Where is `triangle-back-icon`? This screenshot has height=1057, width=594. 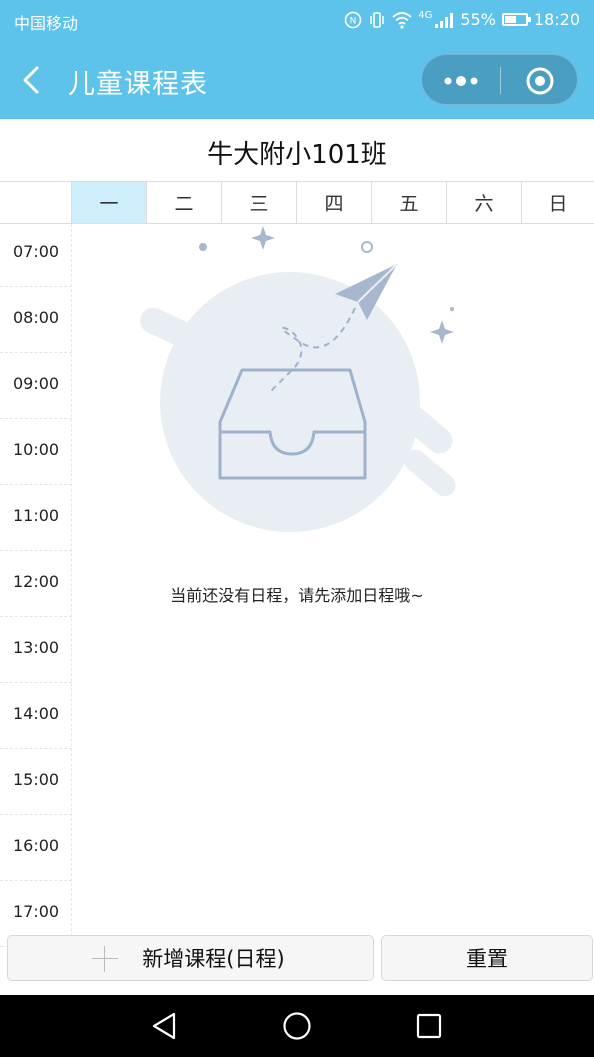
triangle-back-icon is located at coordinates (165, 1026).